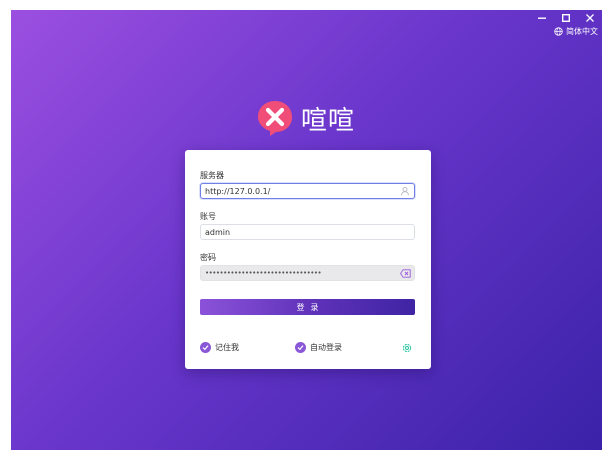  What do you see at coordinates (263, 273) in the screenshot?
I see `password-value: ••••••••••••••••••••••••••••••••` at bounding box center [263, 273].